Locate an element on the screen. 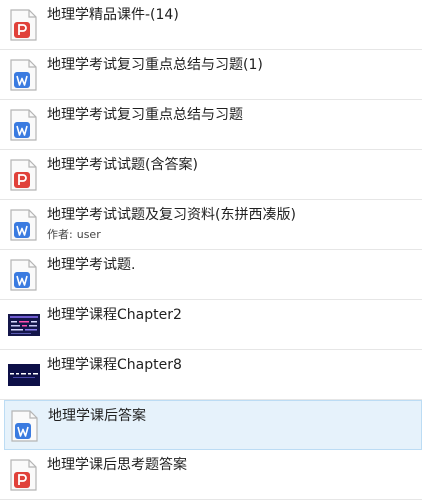 The height and width of the screenshot is (504, 422). author-label: 作者: is located at coordinates (60, 234).